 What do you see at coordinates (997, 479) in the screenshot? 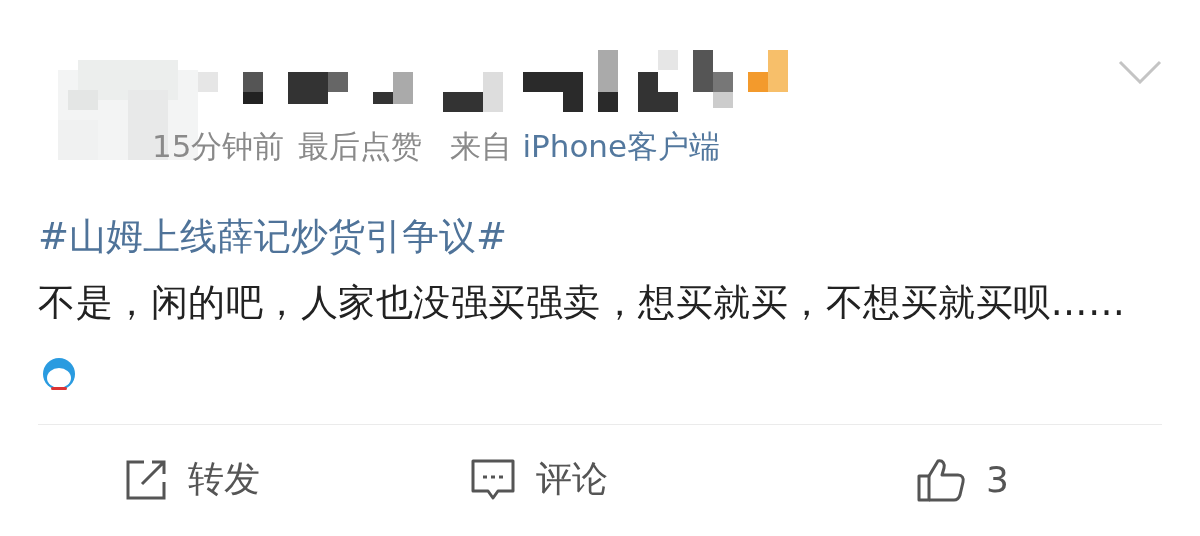
I see `like-button: 3` at bounding box center [997, 479].